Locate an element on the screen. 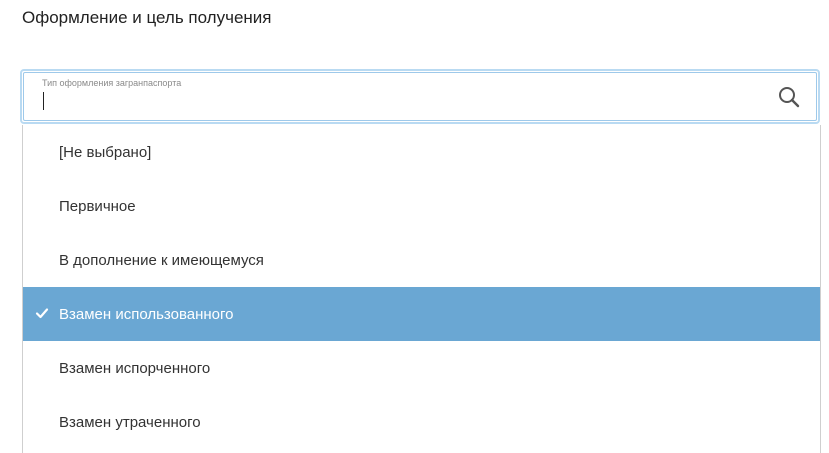 The width and height of the screenshot is (829, 453). option-label: [Не выбрано] is located at coordinates (105, 152).